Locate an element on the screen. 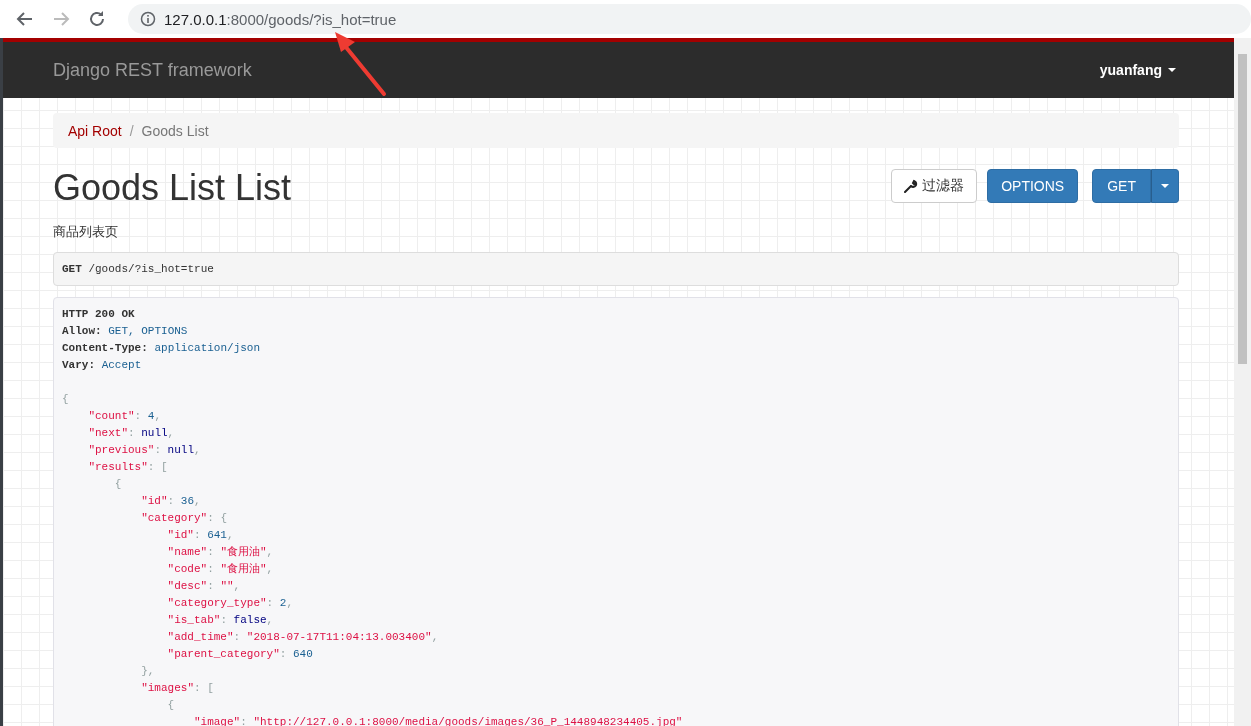 The image size is (1251, 726). dropdown-button is located at coordinates (1165, 186).